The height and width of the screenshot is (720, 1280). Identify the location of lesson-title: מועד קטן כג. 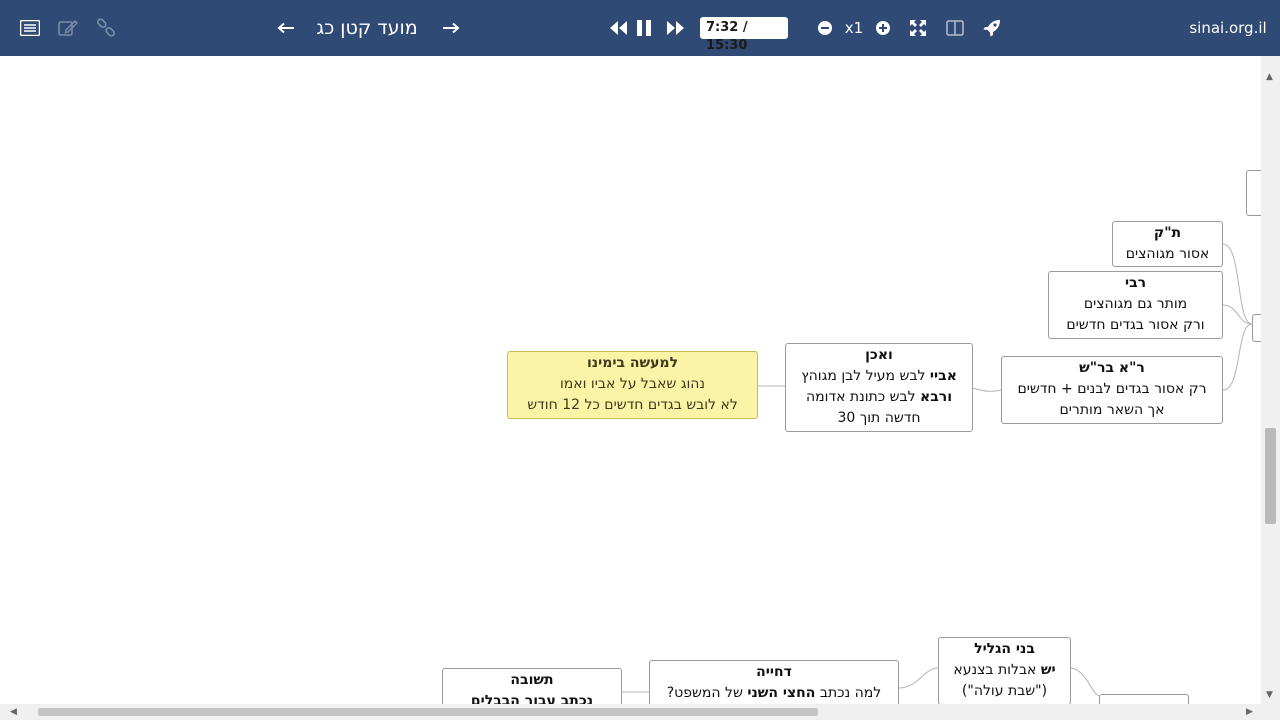
(367, 28).